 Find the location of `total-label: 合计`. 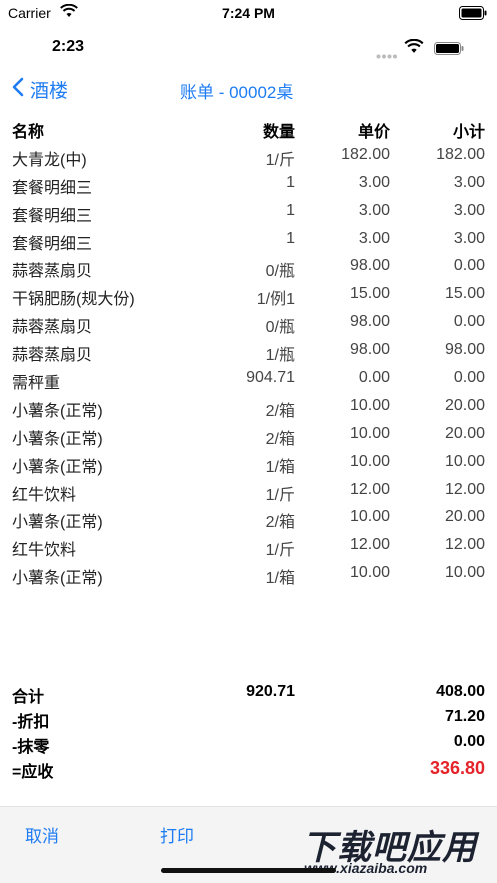

total-label: 合计 is located at coordinates (28, 697).